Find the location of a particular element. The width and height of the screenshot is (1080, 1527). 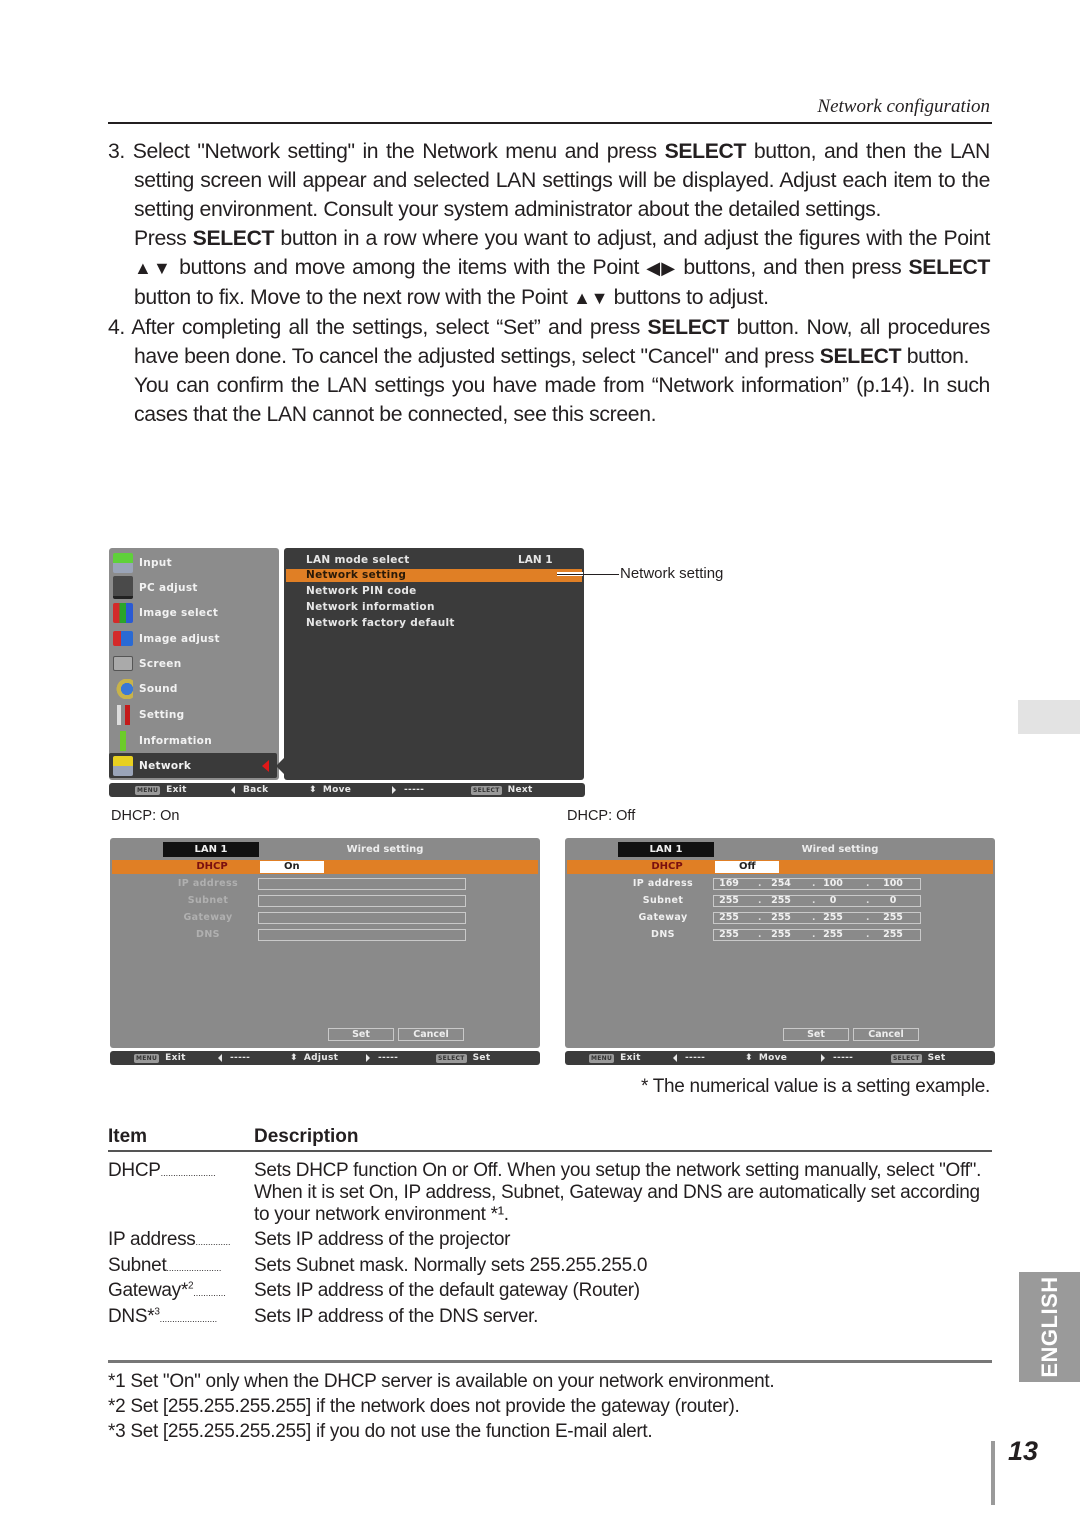

dhcp-row: DHCP Off is located at coordinates (780, 867).